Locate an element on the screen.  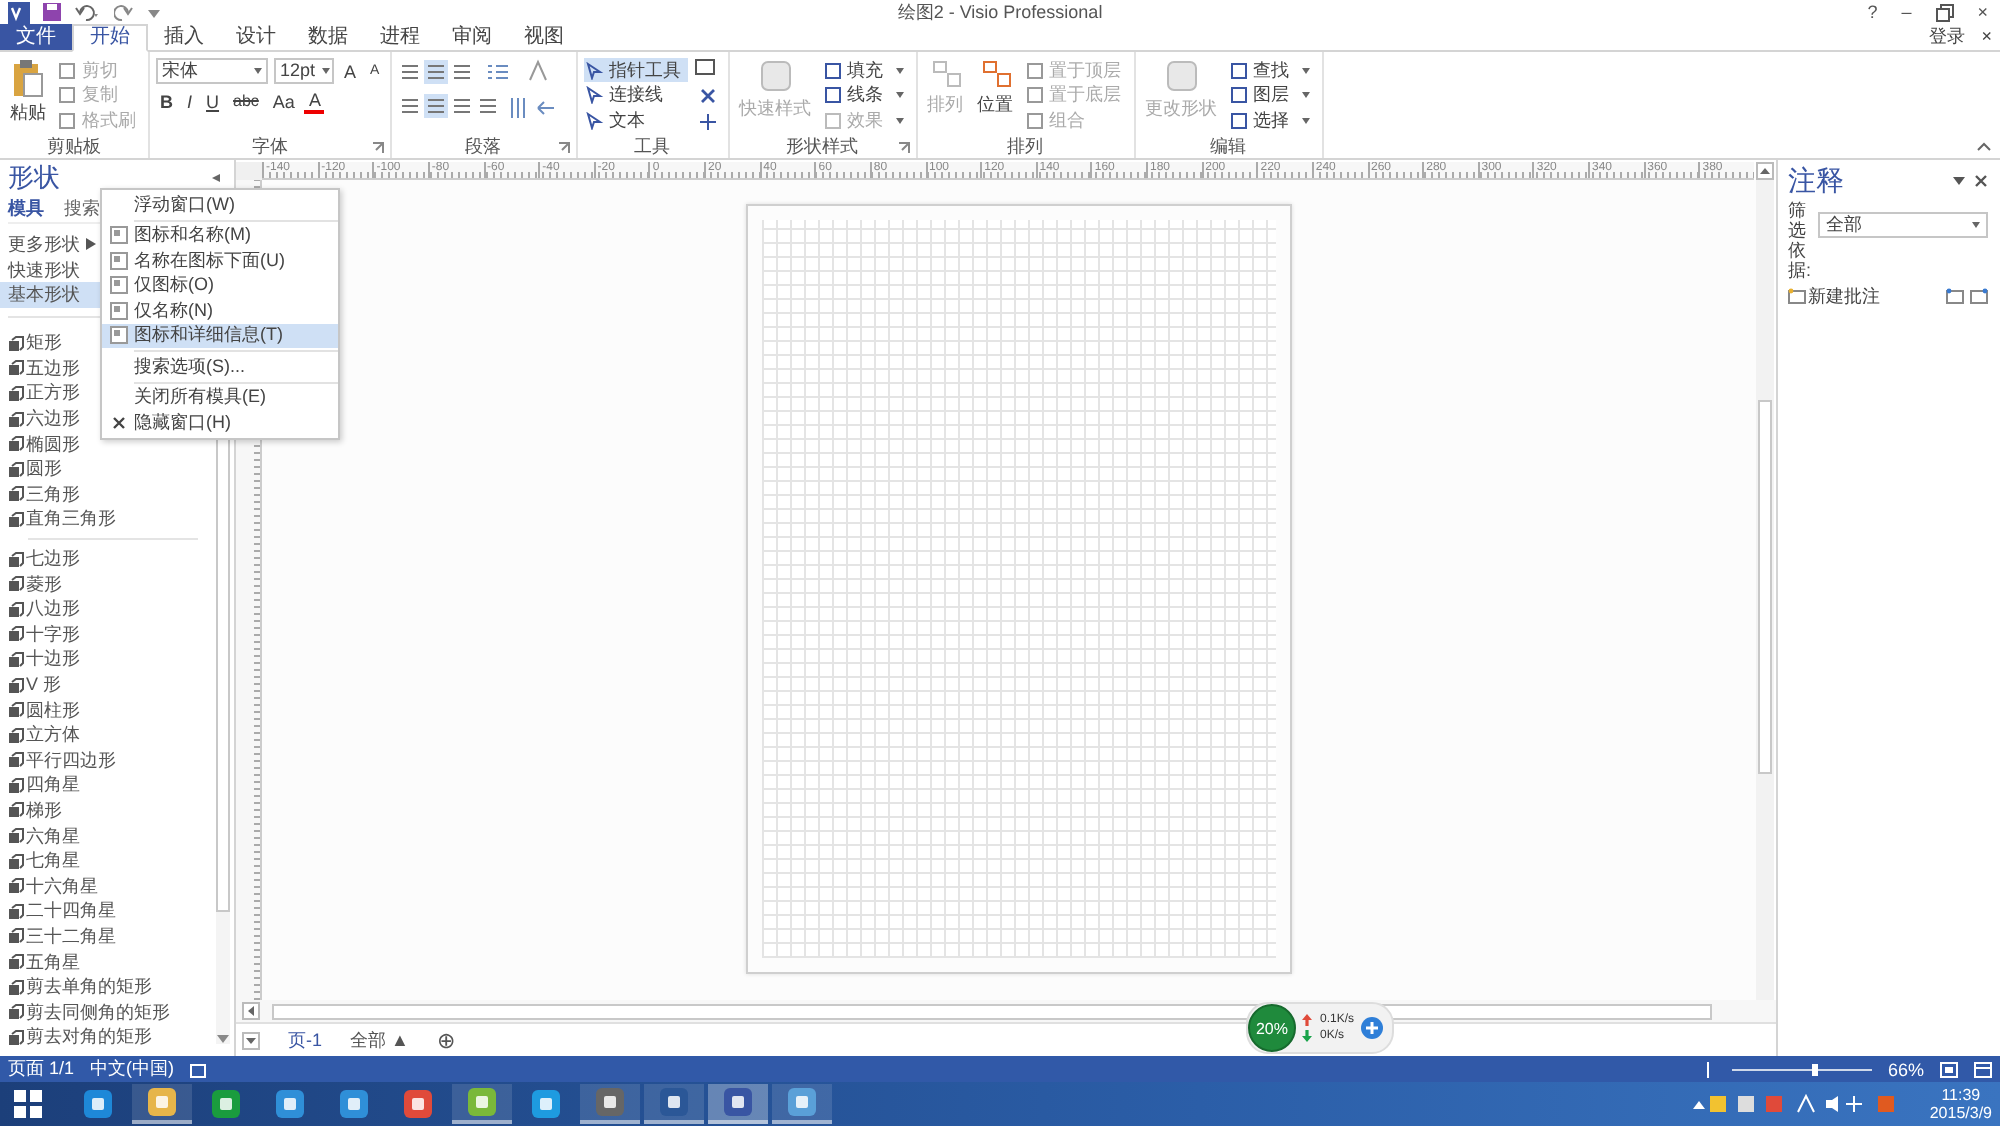
language-status: 中文(中国) is located at coordinates (132, 1069).